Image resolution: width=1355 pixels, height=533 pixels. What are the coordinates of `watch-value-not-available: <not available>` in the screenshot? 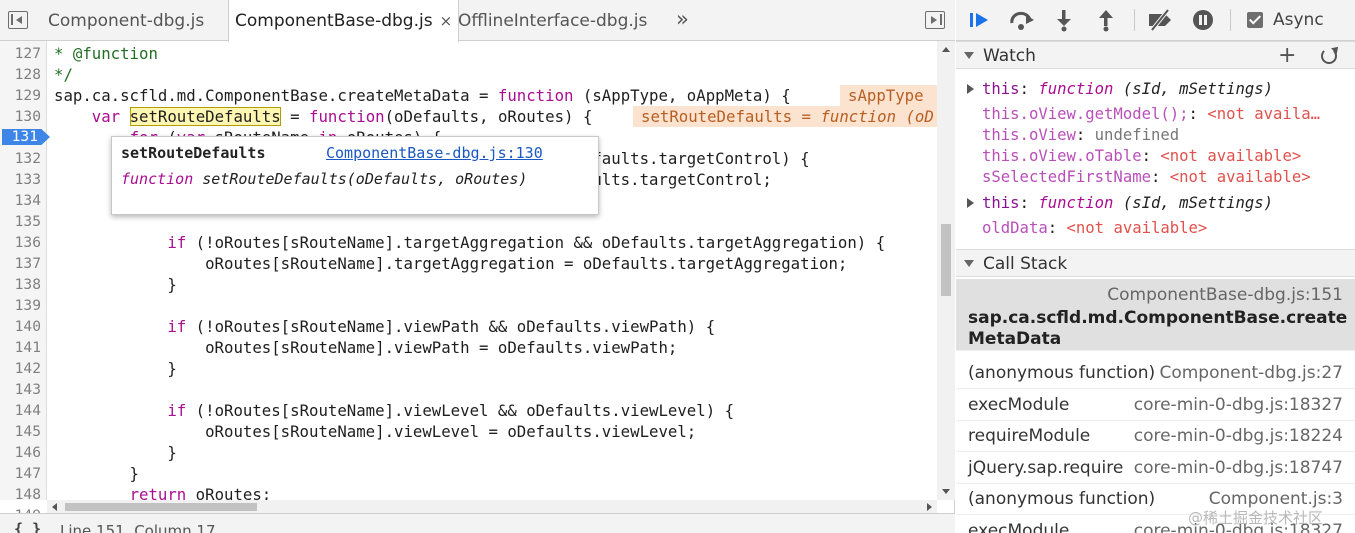 It's located at (1231, 156).